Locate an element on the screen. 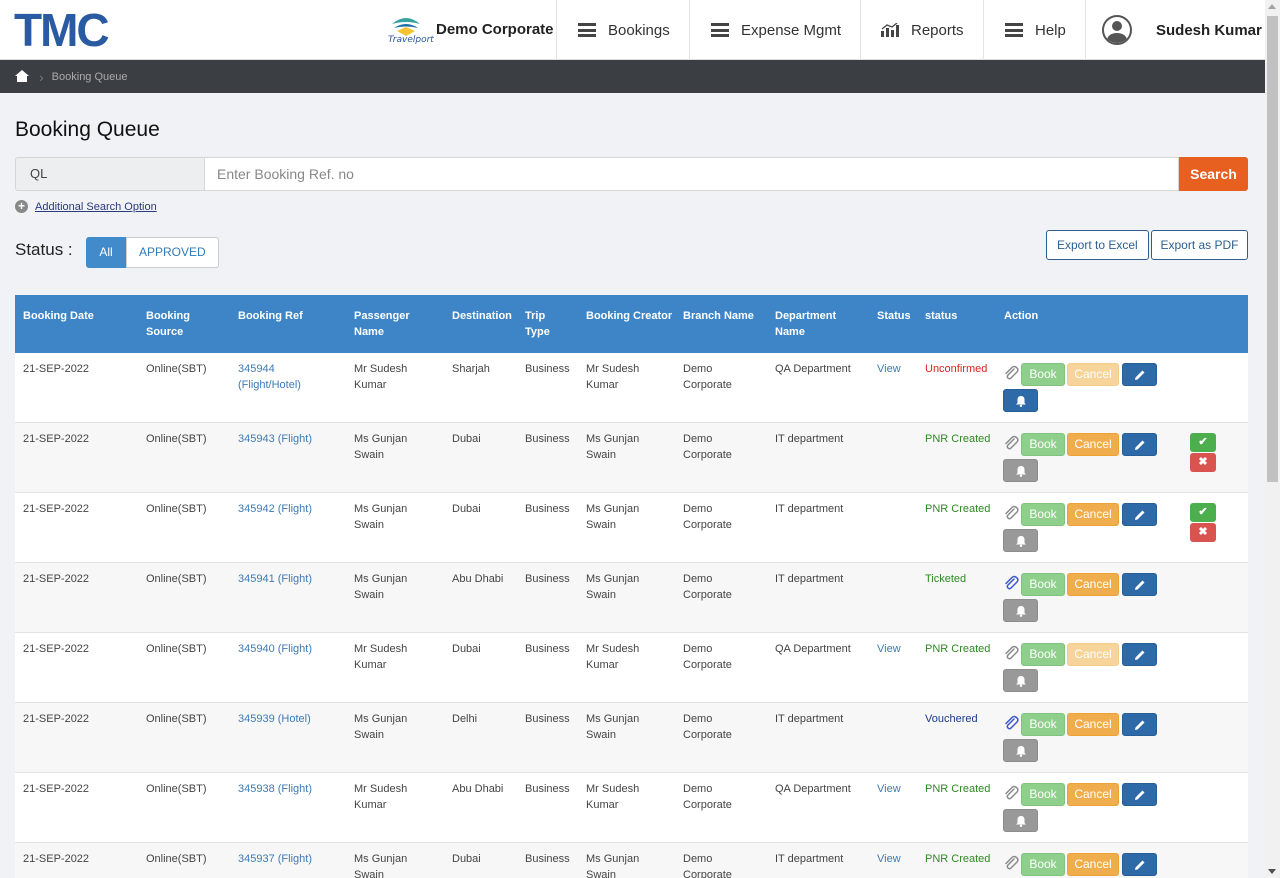 This screenshot has height=878, width=1280. col-booking-ref: Booking Ref is located at coordinates (270, 316).